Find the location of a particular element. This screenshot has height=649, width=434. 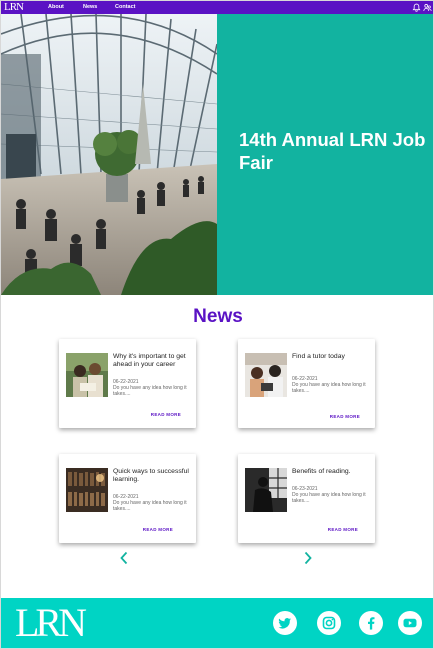

card-image-students is located at coordinates (87, 375).